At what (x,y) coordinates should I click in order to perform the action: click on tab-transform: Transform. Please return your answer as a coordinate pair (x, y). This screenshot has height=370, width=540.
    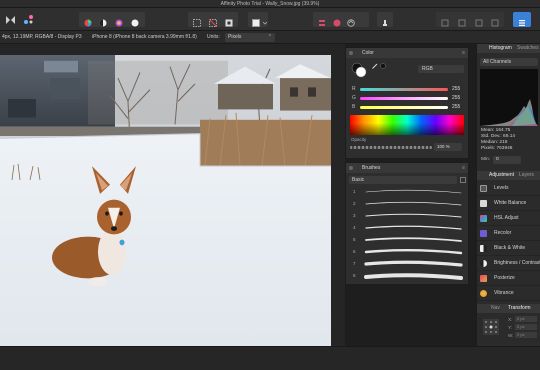
    Looking at the image, I should click on (519, 308).